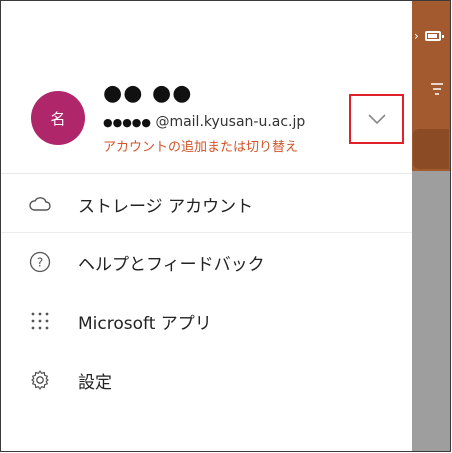  Describe the element at coordinates (431, 226) in the screenshot. I see `background-app: ›` at that location.